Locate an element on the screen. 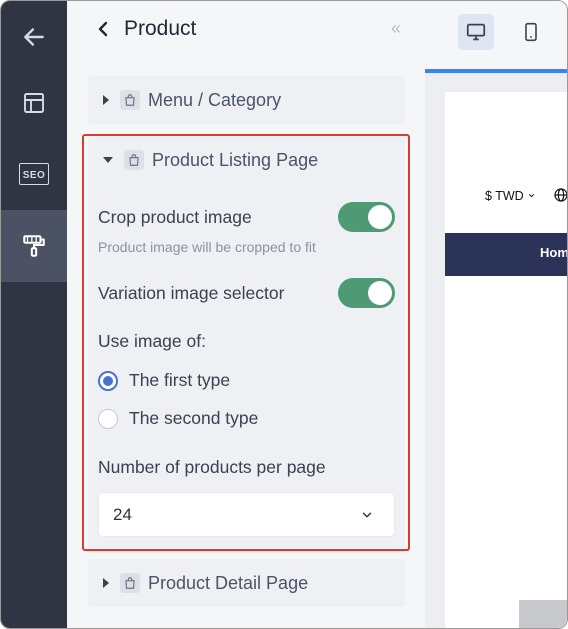 Image resolution: width=568 pixels, height=629 pixels. collapse-panel-button: « is located at coordinates (396, 28).